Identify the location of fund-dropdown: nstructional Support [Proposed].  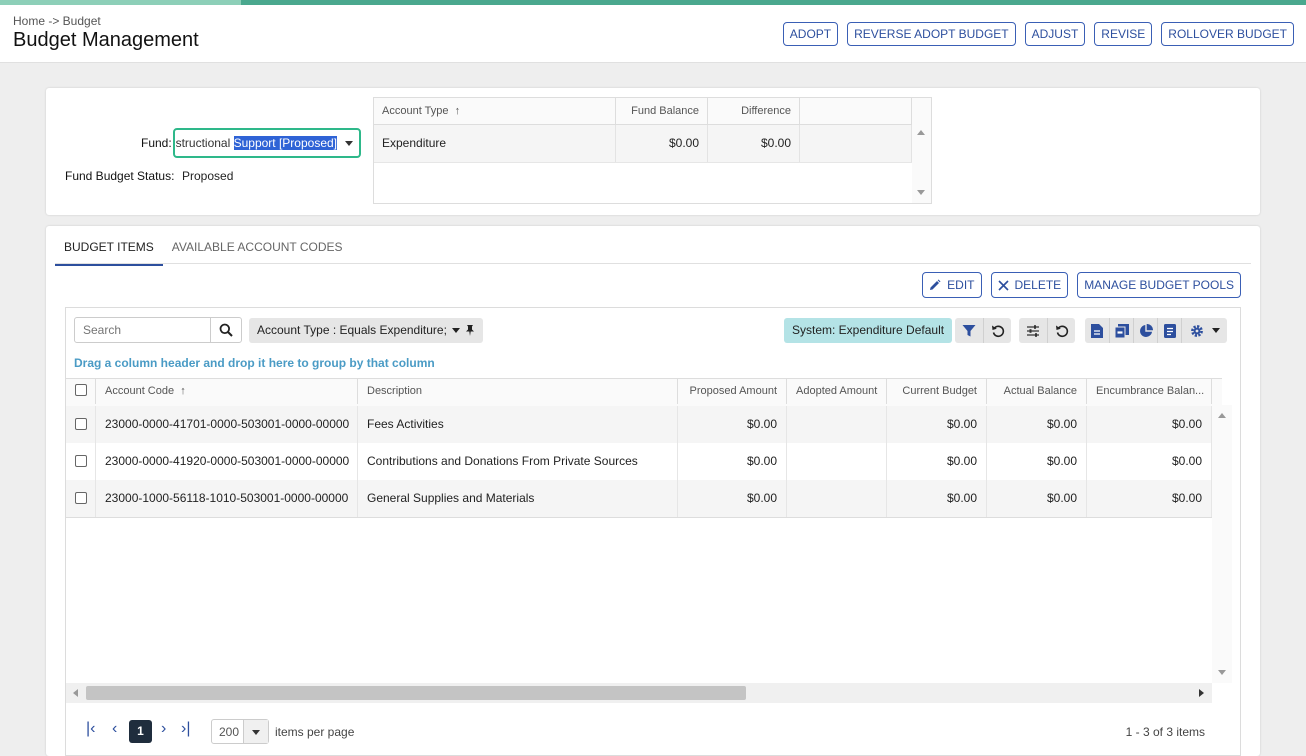
(267, 143).